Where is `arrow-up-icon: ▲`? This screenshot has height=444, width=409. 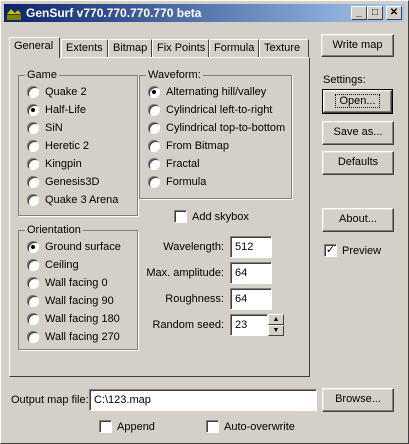
arrow-up-icon: ▲ is located at coordinates (276, 319).